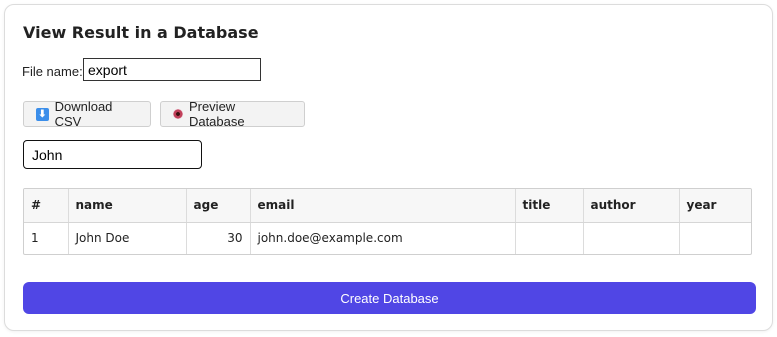 This screenshot has height=337, width=777. Describe the element at coordinates (42, 114) in the screenshot. I see `download-icon: ⬇` at that location.